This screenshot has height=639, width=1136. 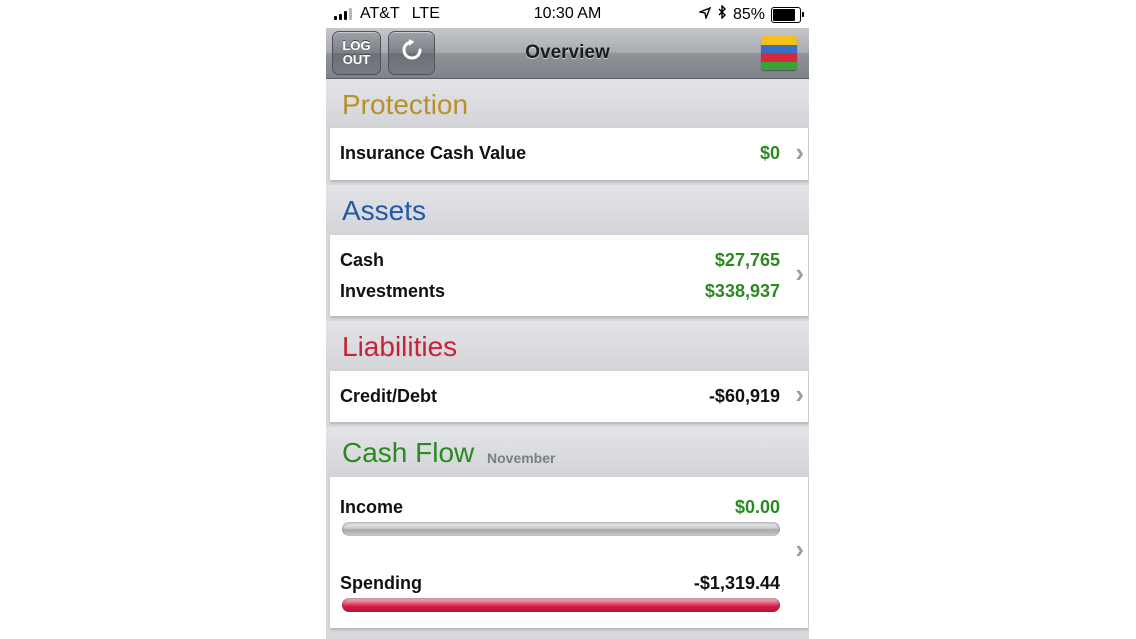 What do you see at coordinates (567, 14) in the screenshot?
I see `status-bar: AT&T LTE 10:30 AM 85%` at bounding box center [567, 14].